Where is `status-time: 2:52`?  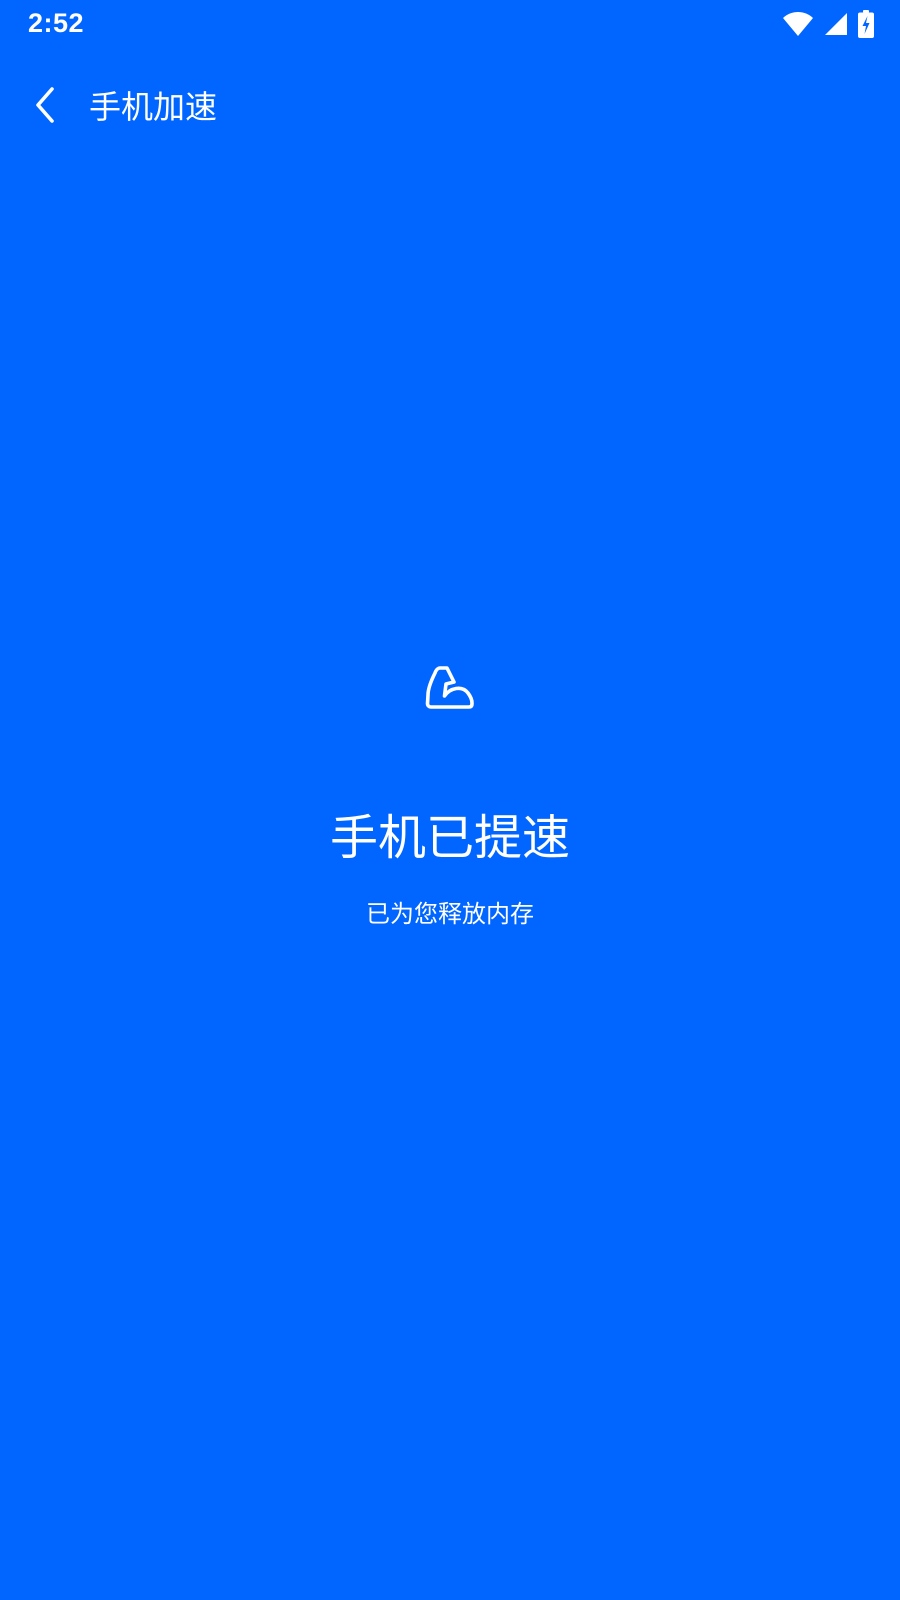 status-time: 2:52 is located at coordinates (56, 23).